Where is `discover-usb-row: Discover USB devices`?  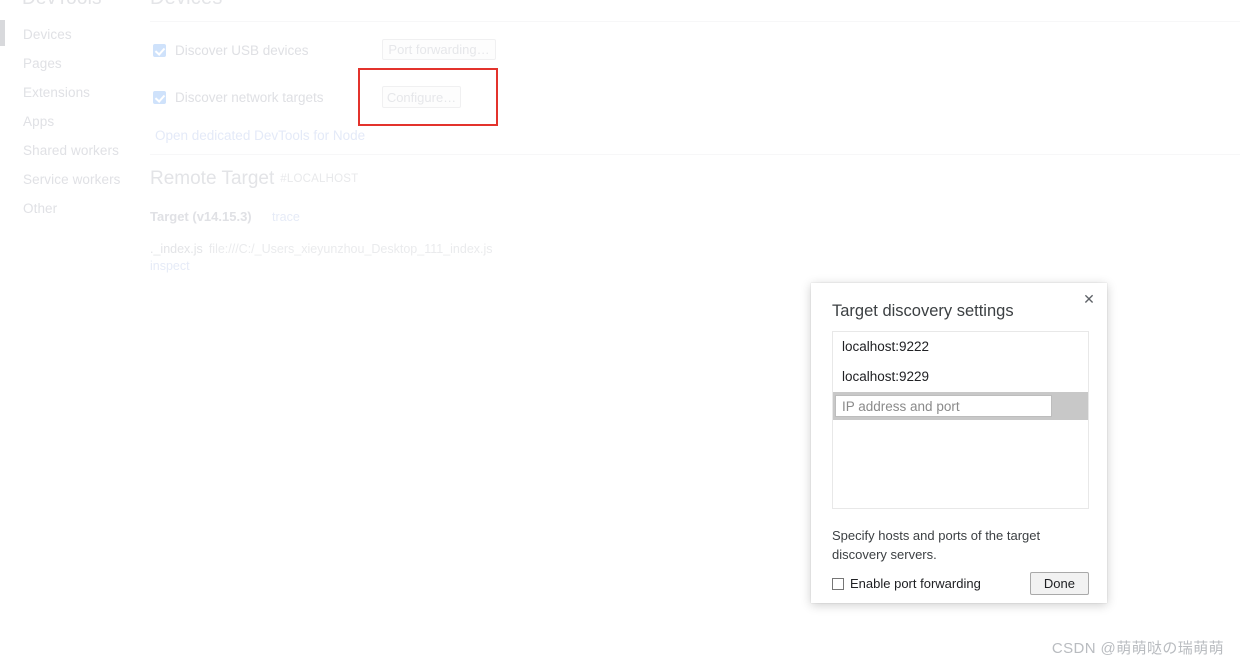 discover-usb-row: Discover USB devices is located at coordinates (231, 50).